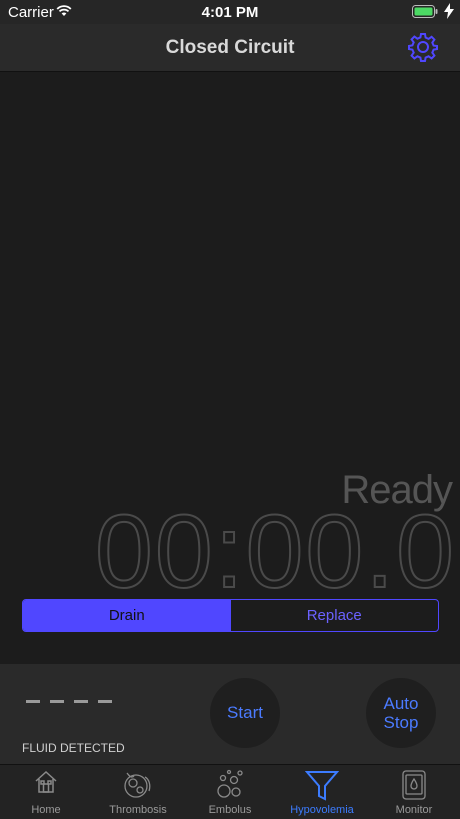  I want to click on thrombosis-icon, so click(137, 785).